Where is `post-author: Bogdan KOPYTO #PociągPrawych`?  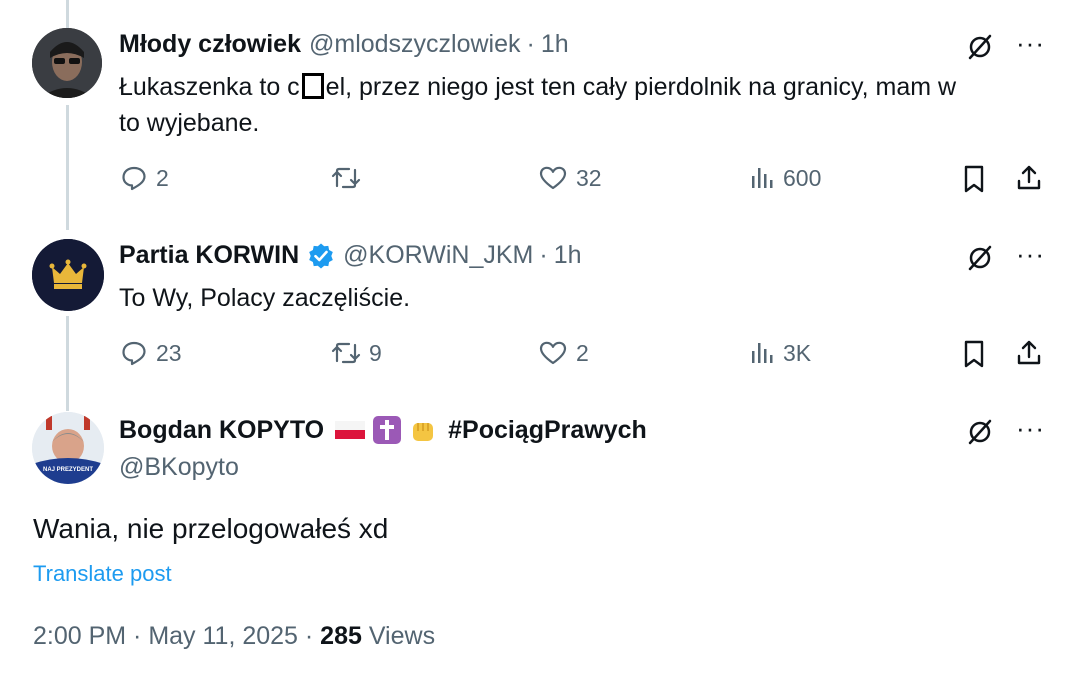 post-author: Bogdan KOPYTO #PociągPrawych is located at coordinates (383, 430).